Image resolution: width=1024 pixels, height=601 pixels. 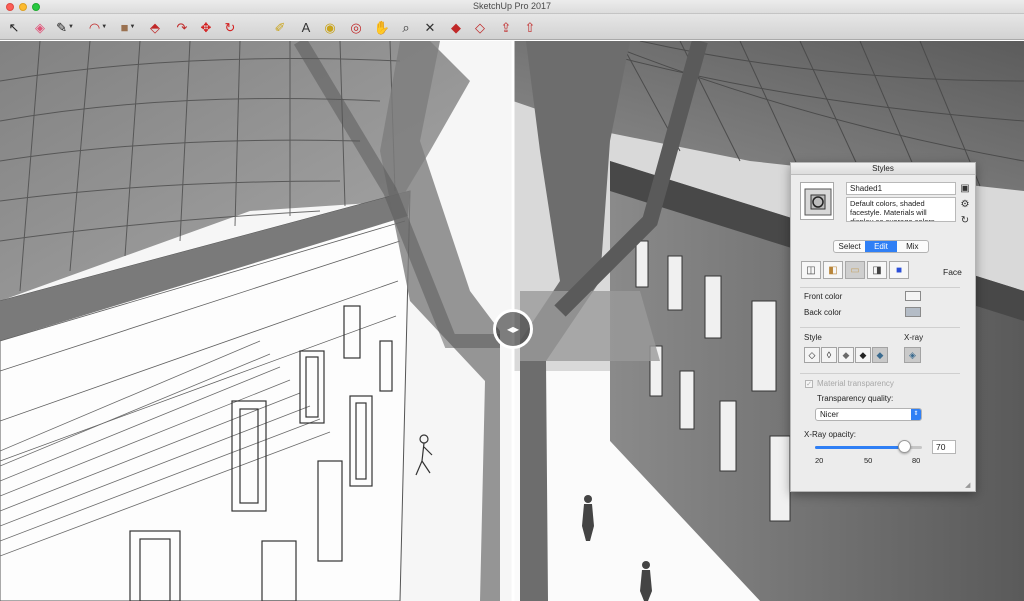 I want to click on shape-tool-button: ■ ▼, so click(x=128, y=27).